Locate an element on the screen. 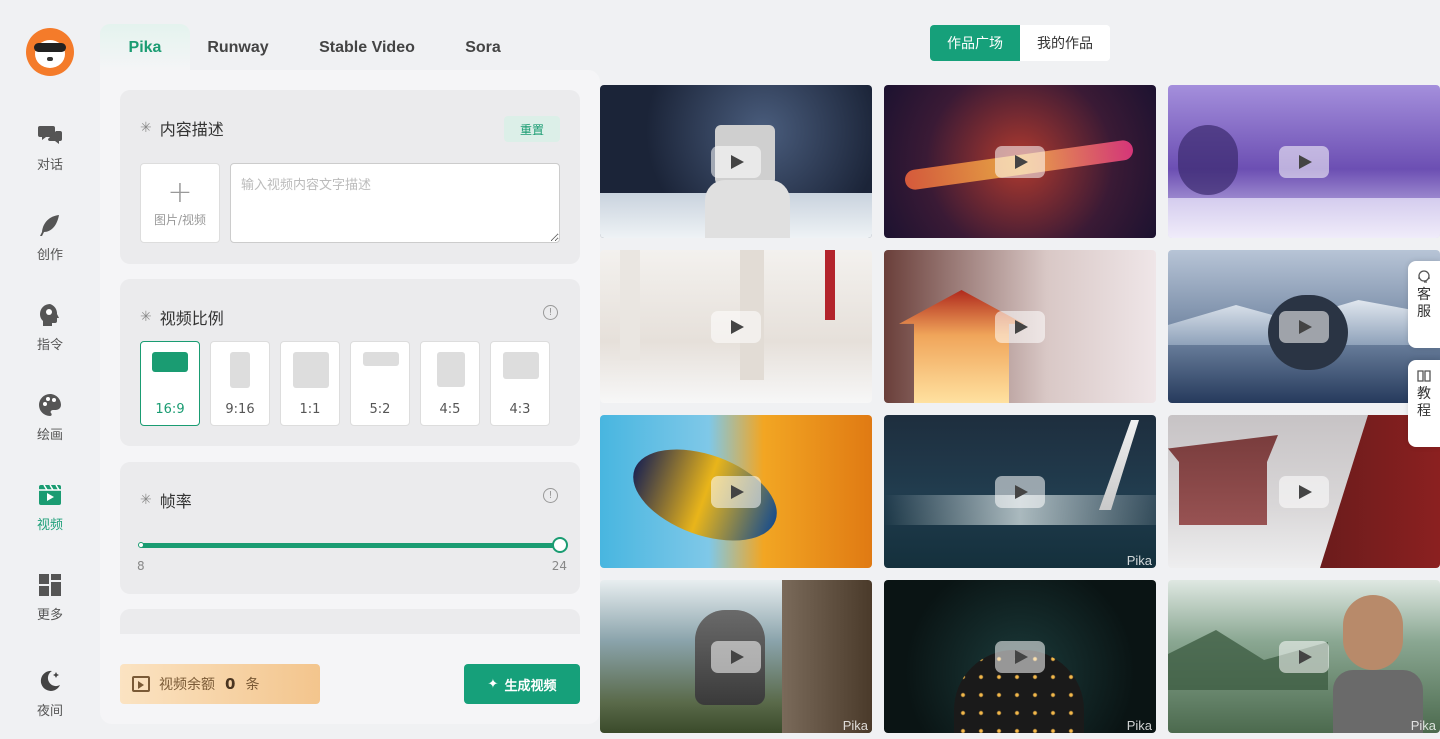  palette-icon is located at coordinates (50, 405).